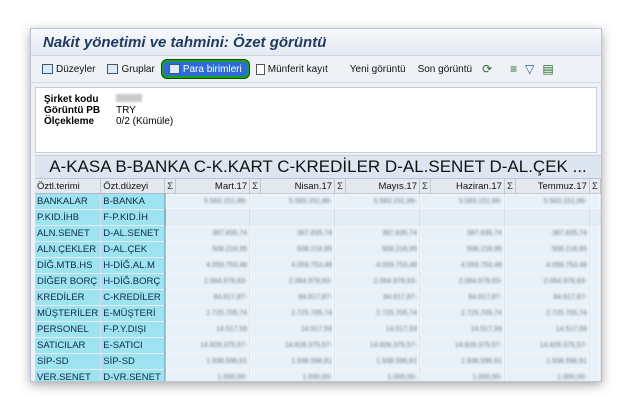 This screenshot has height=407, width=627. What do you see at coordinates (68, 217) in the screenshot?
I see `row-term: P.KID.İHB` at bounding box center [68, 217].